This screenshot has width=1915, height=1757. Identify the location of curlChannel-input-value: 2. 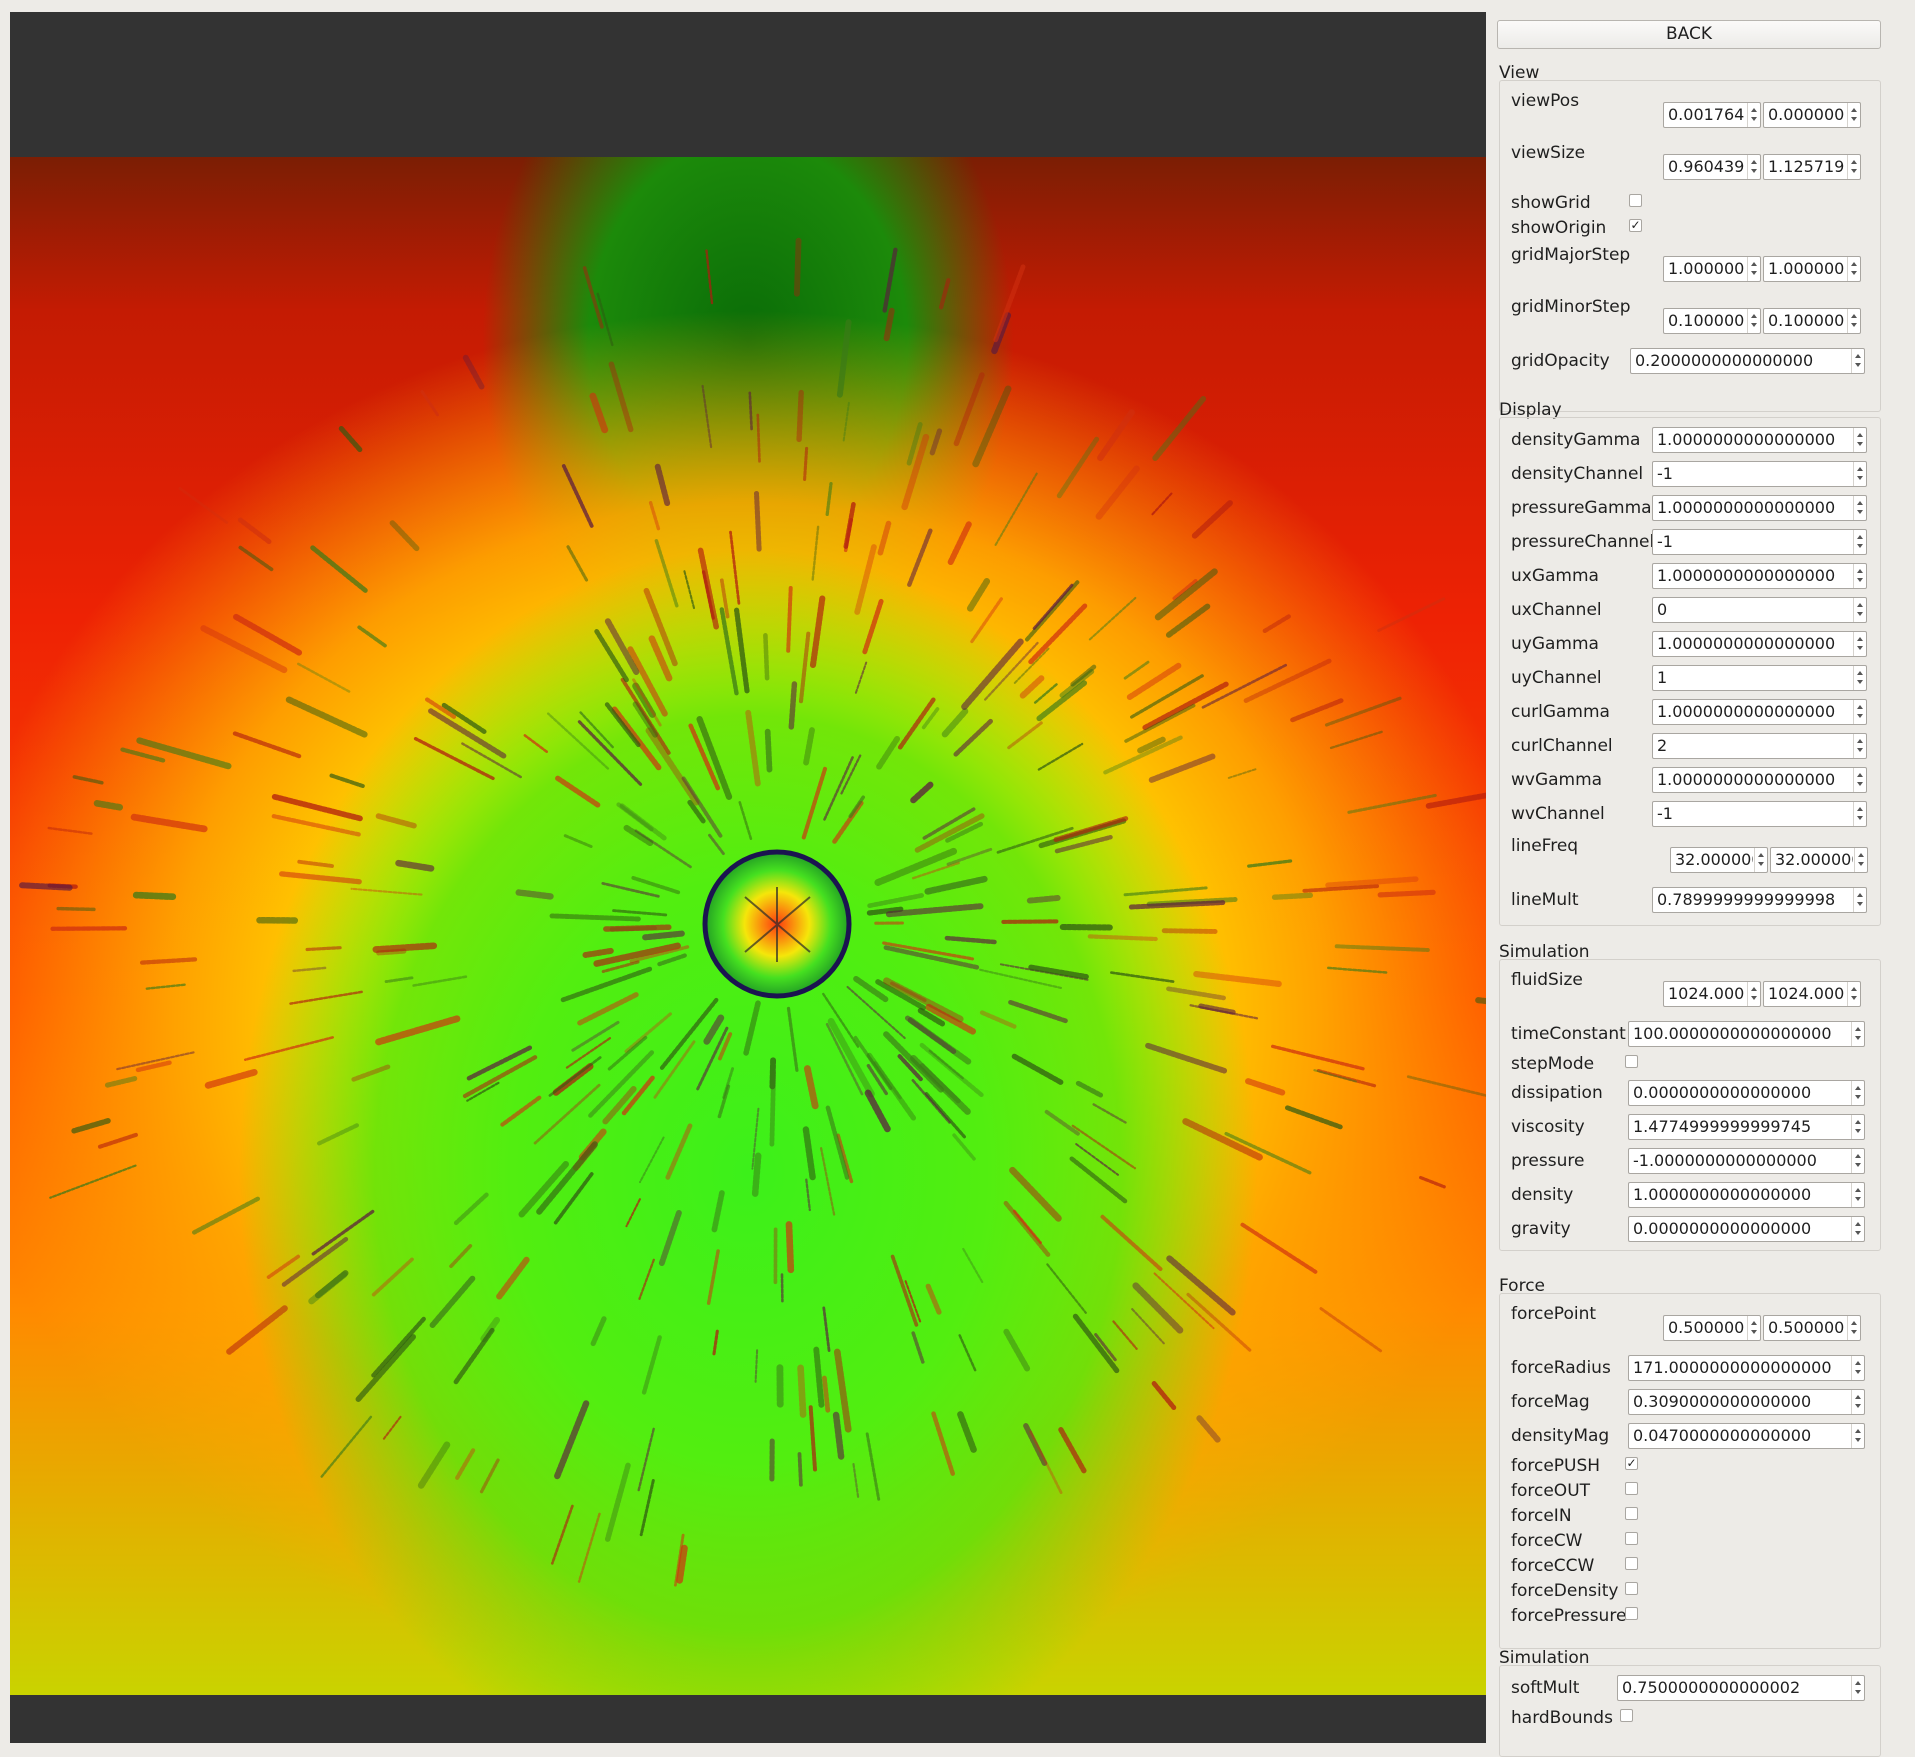
(1754, 746).